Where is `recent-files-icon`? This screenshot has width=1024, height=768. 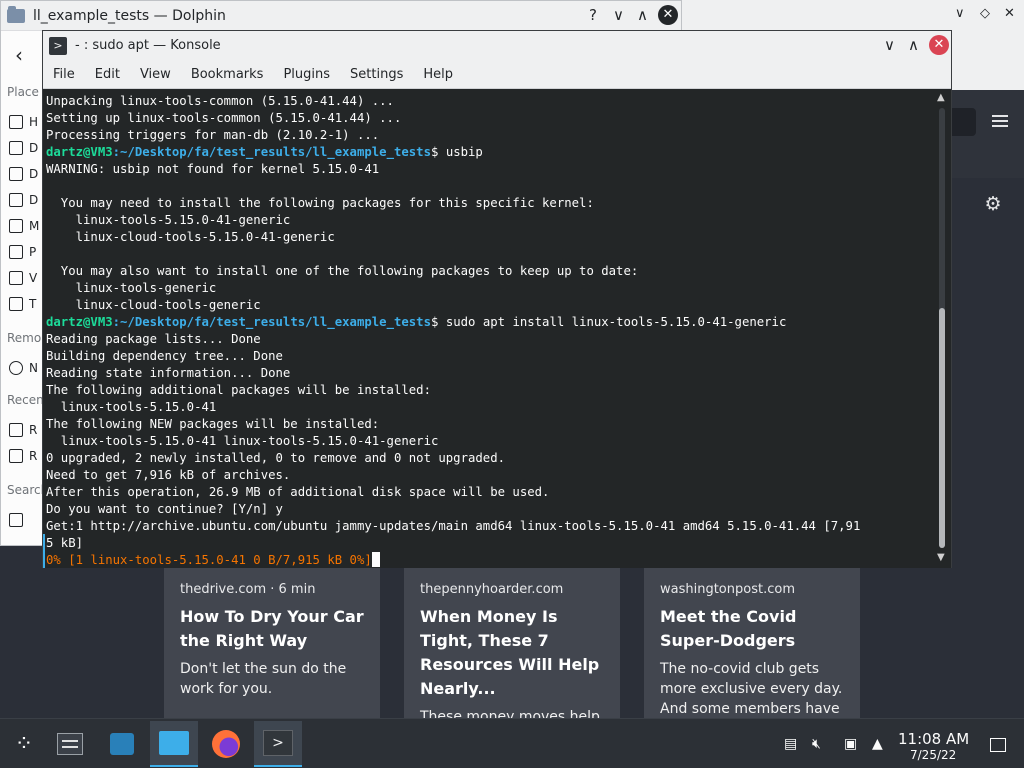
recent-files-icon is located at coordinates (16, 430).